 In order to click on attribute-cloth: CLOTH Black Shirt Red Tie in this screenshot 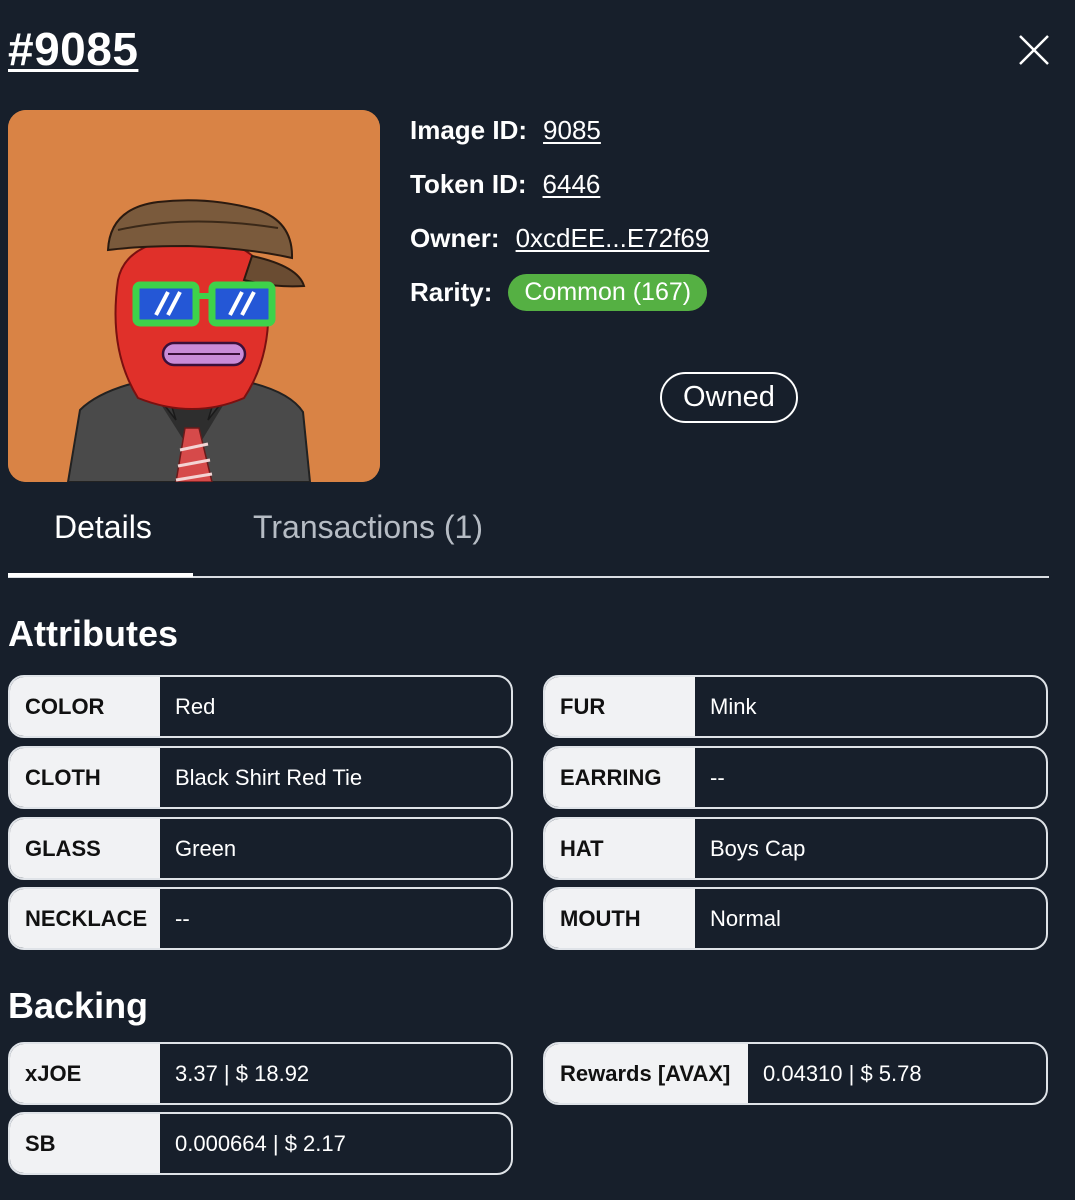, I will do `click(260, 777)`.